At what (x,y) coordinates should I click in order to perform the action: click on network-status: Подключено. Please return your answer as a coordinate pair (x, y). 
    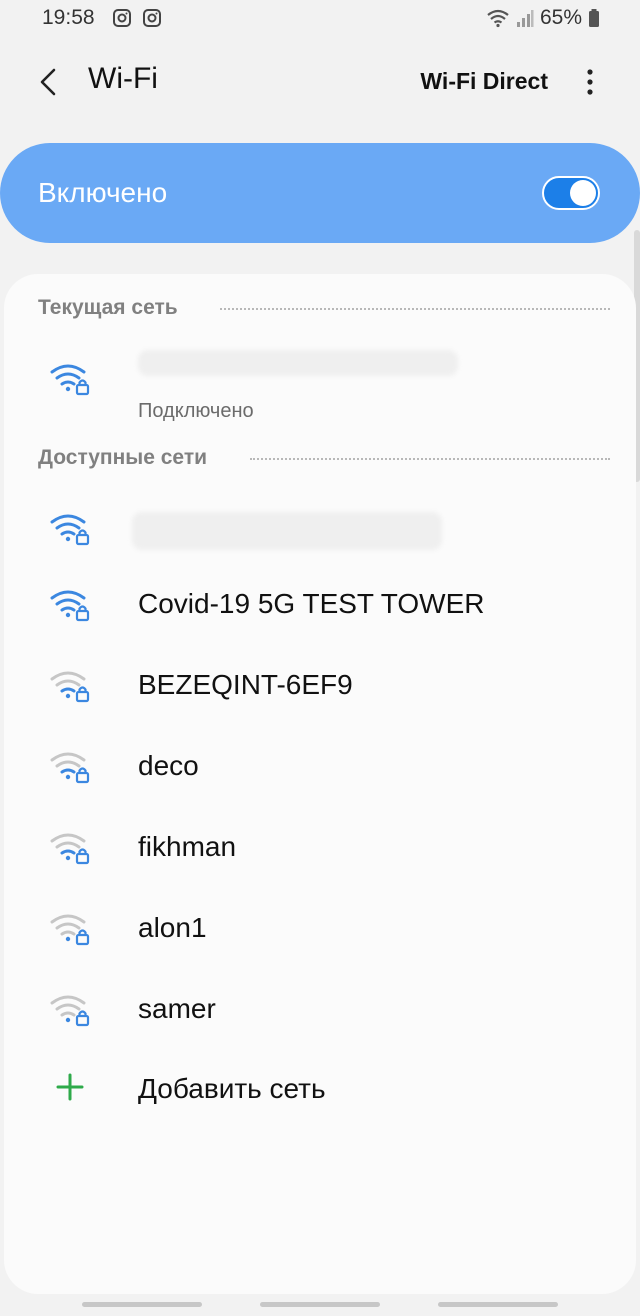
    Looking at the image, I should click on (196, 411).